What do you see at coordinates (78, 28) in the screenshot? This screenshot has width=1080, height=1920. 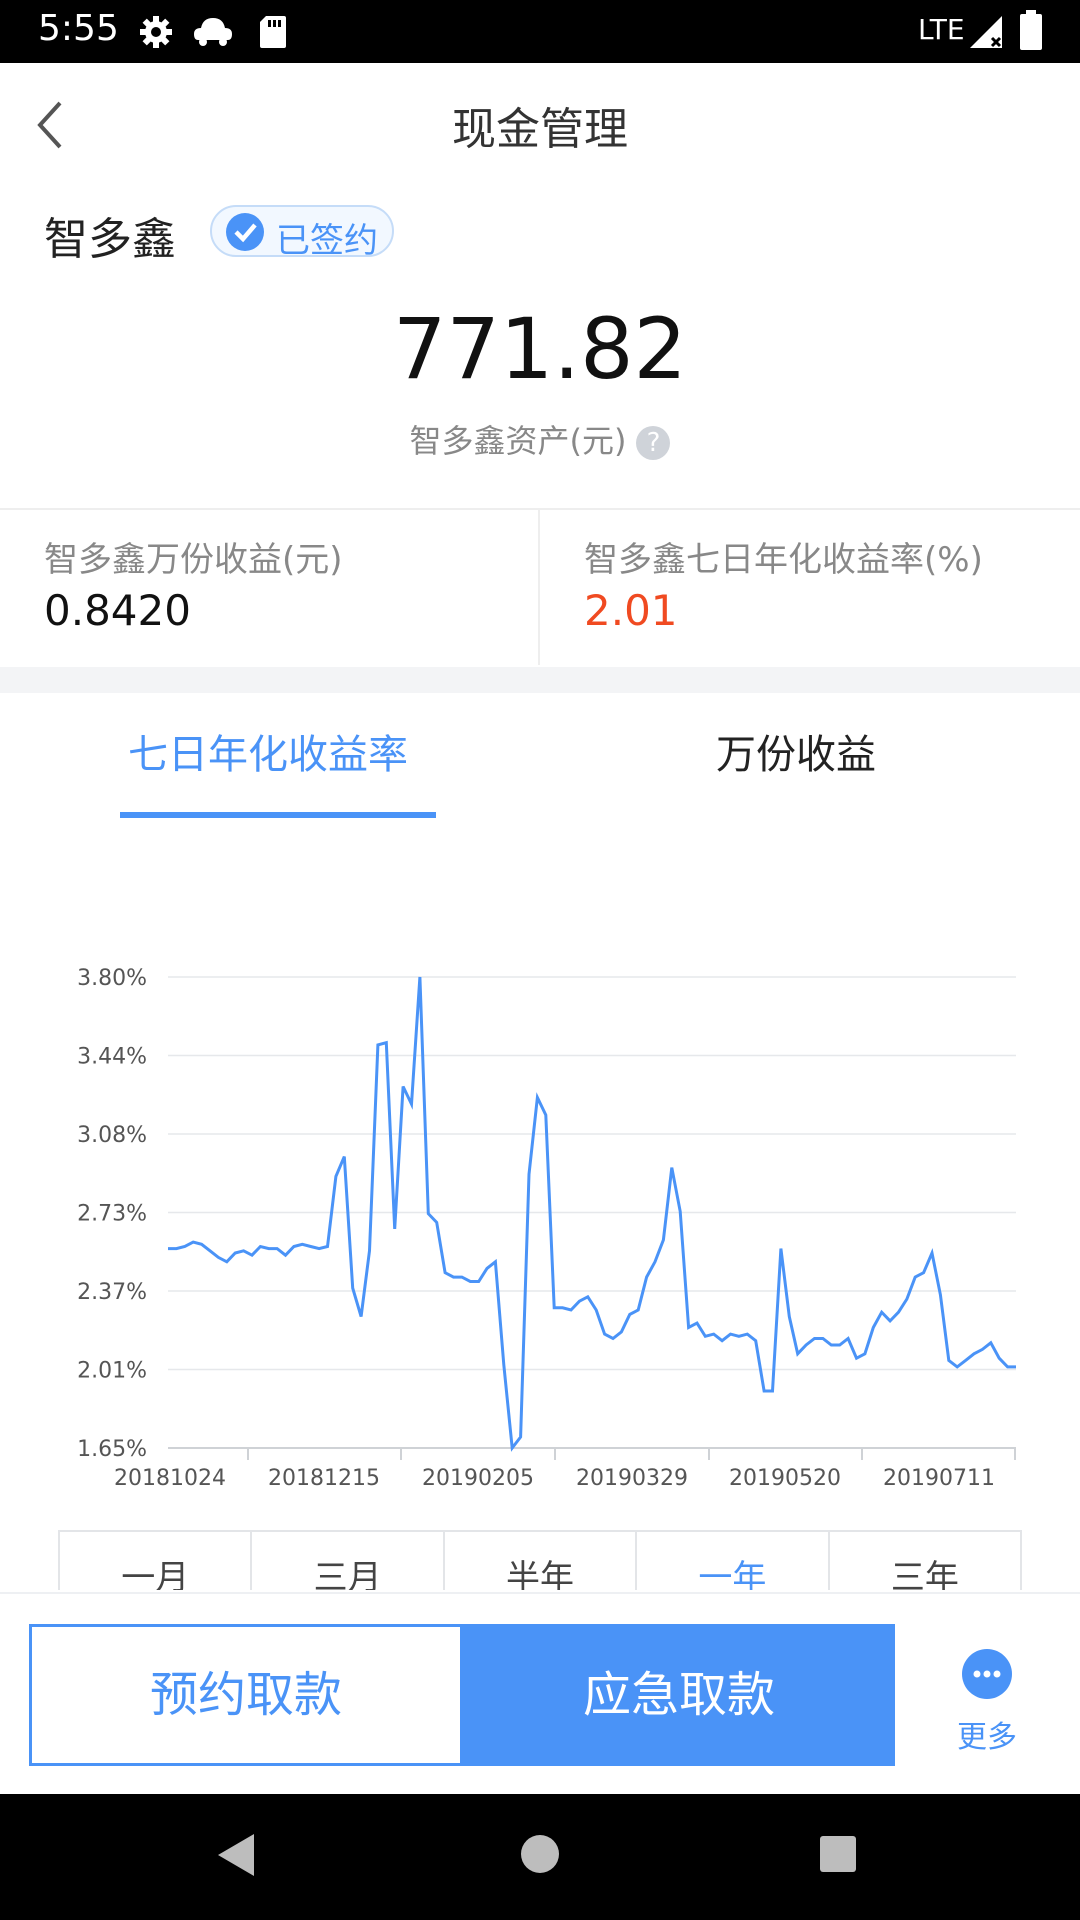 I see `status-time: 5:55` at bounding box center [78, 28].